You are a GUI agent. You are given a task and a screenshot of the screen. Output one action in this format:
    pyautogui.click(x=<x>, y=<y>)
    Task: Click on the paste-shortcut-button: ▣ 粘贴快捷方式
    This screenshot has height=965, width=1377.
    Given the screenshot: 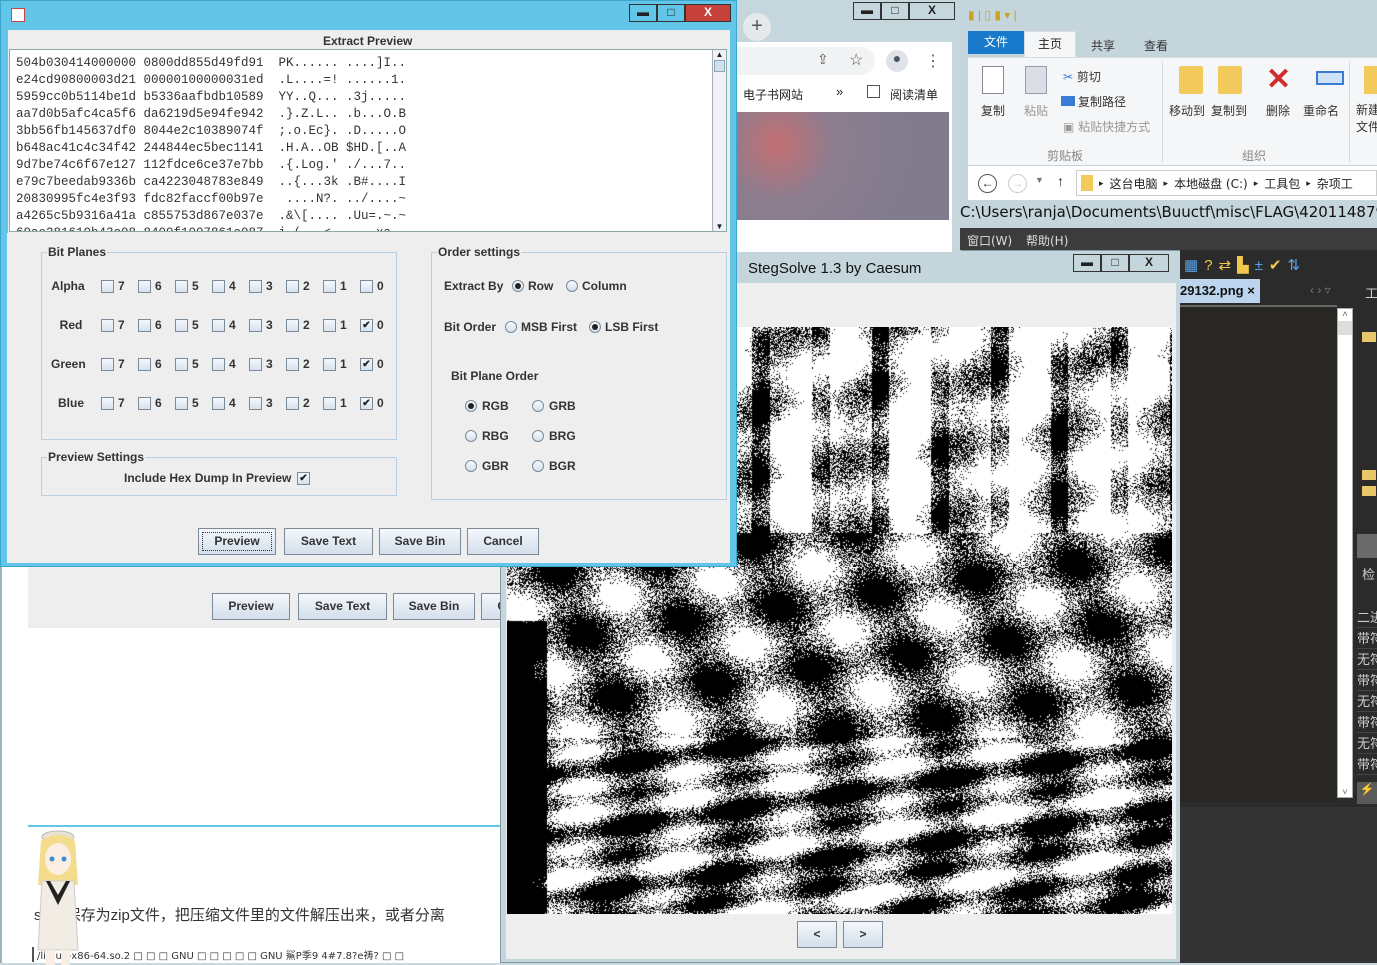 What is the action you would take?
    pyautogui.click(x=1106, y=126)
    